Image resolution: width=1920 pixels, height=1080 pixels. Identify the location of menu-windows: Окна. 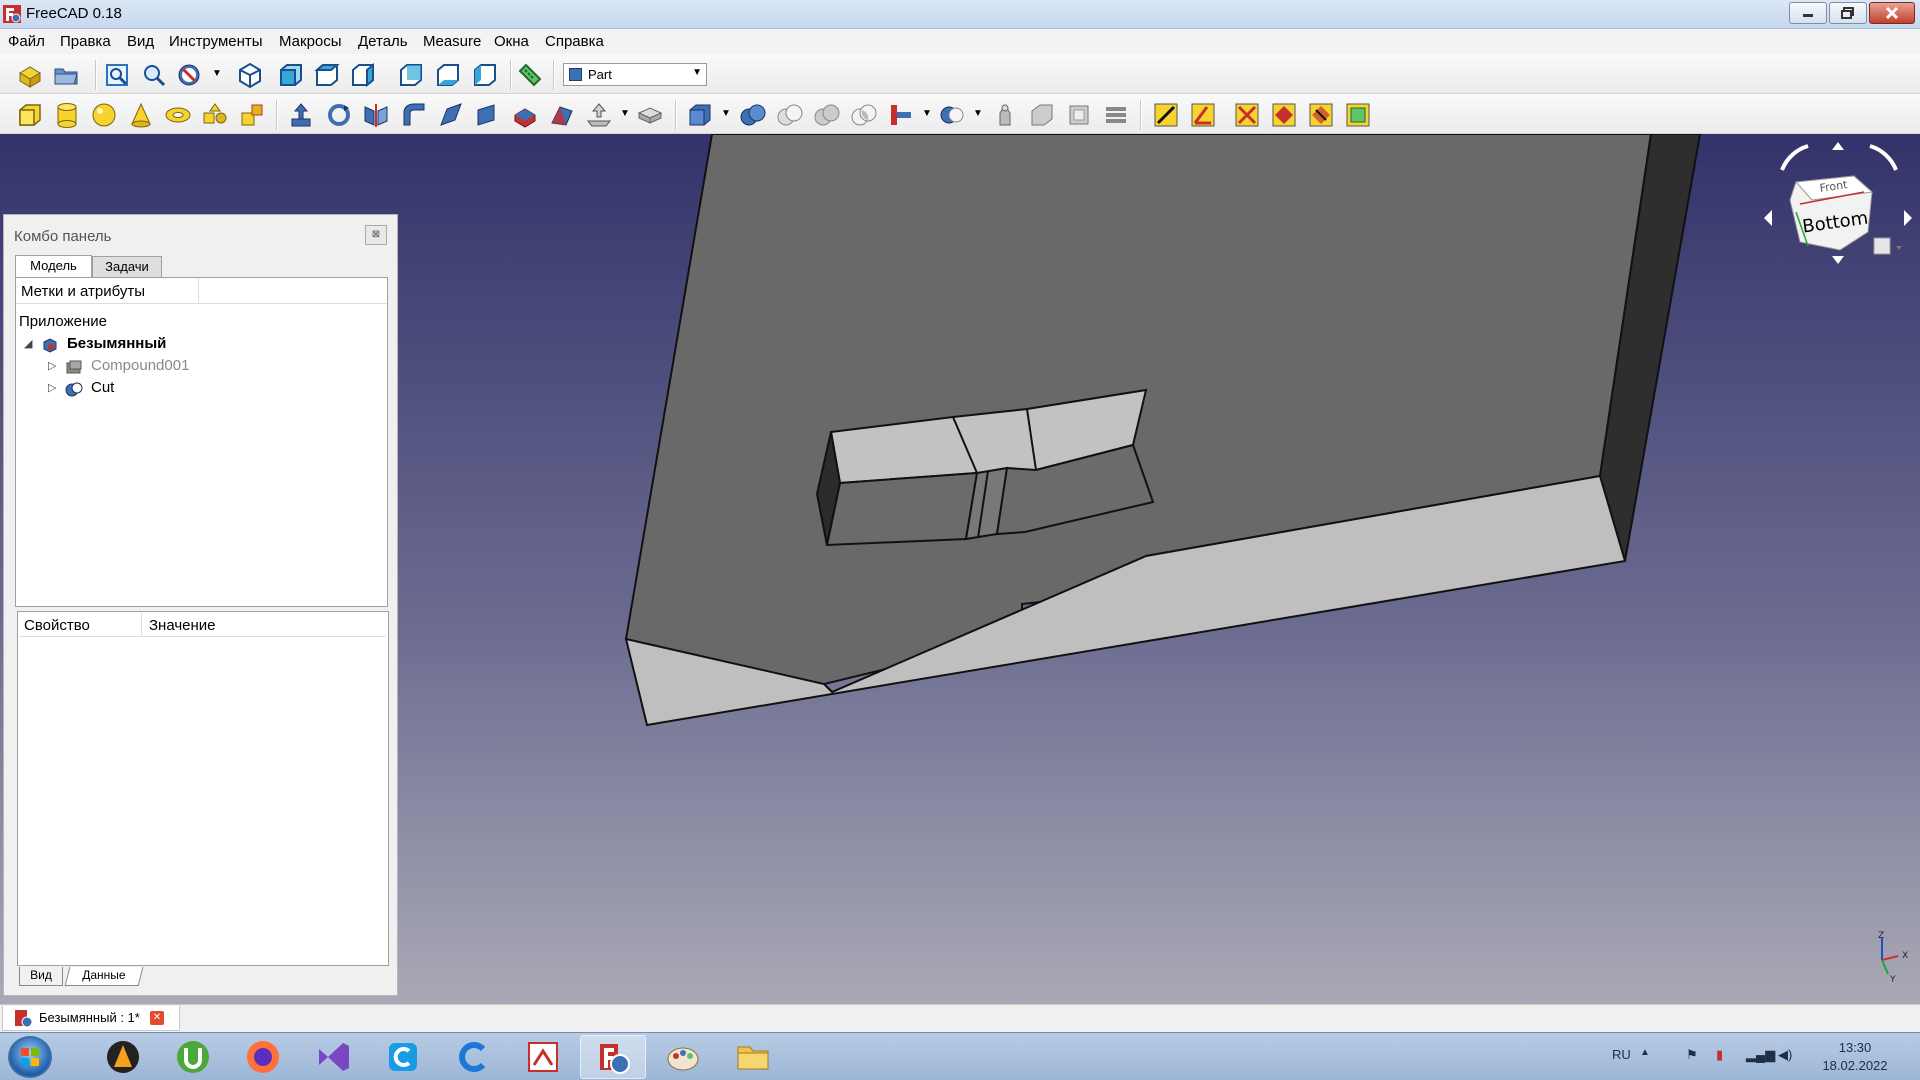
(511, 41).